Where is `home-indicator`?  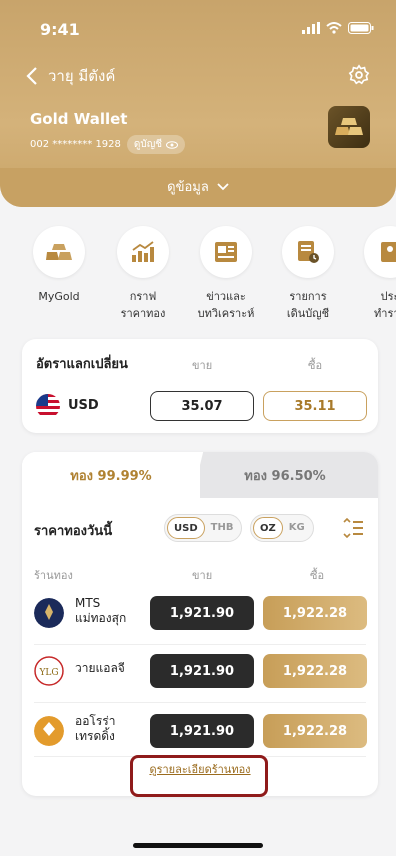
home-indicator is located at coordinates (198, 845).